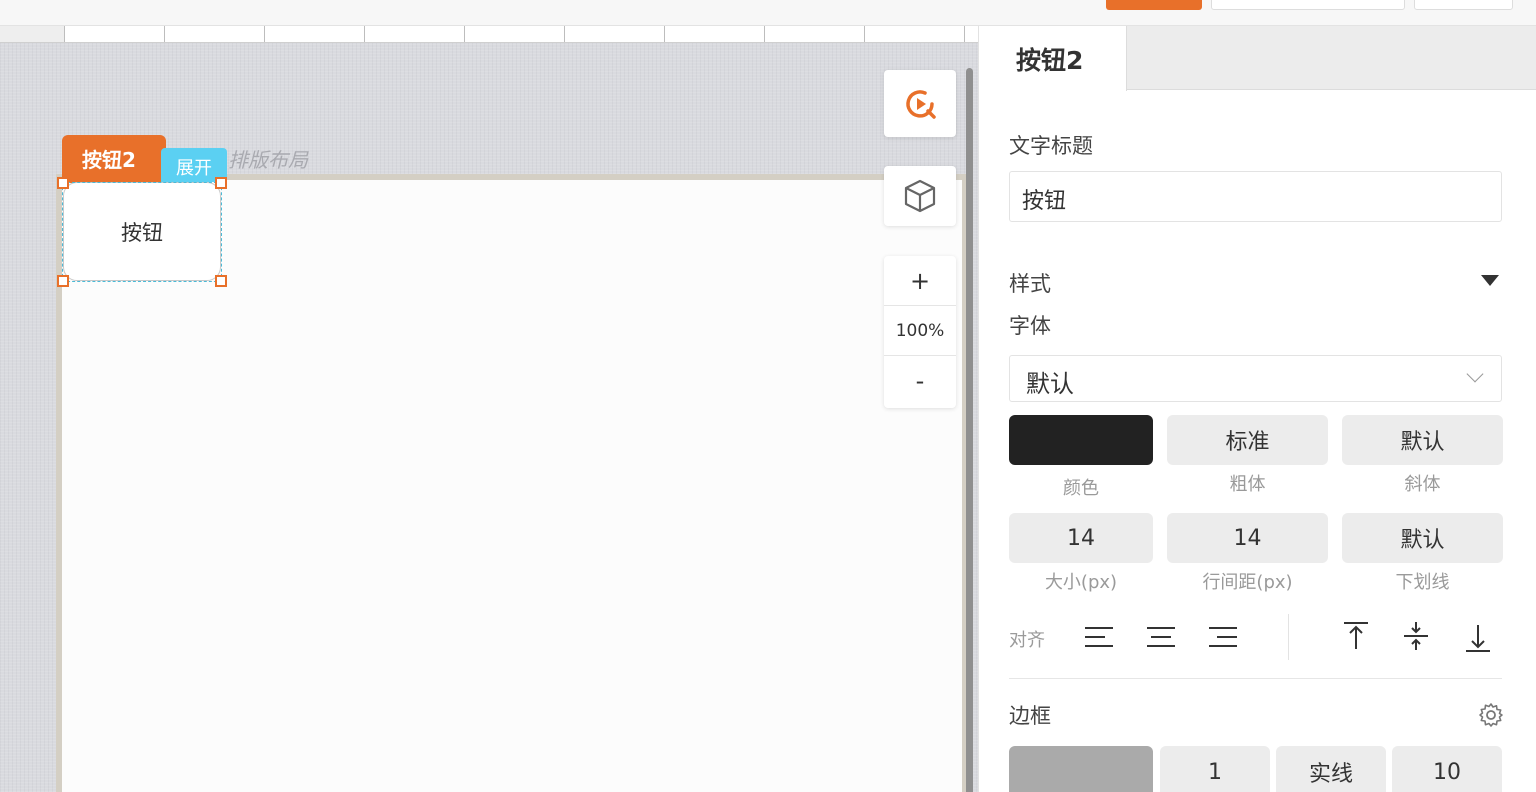 The height and width of the screenshot is (792, 1536). I want to click on resize-handle-top-left, so click(63, 183).